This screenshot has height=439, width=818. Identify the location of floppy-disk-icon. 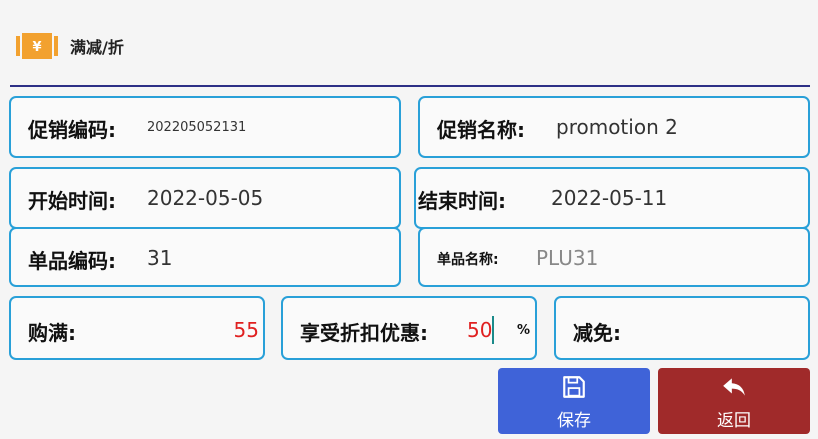
(574, 388).